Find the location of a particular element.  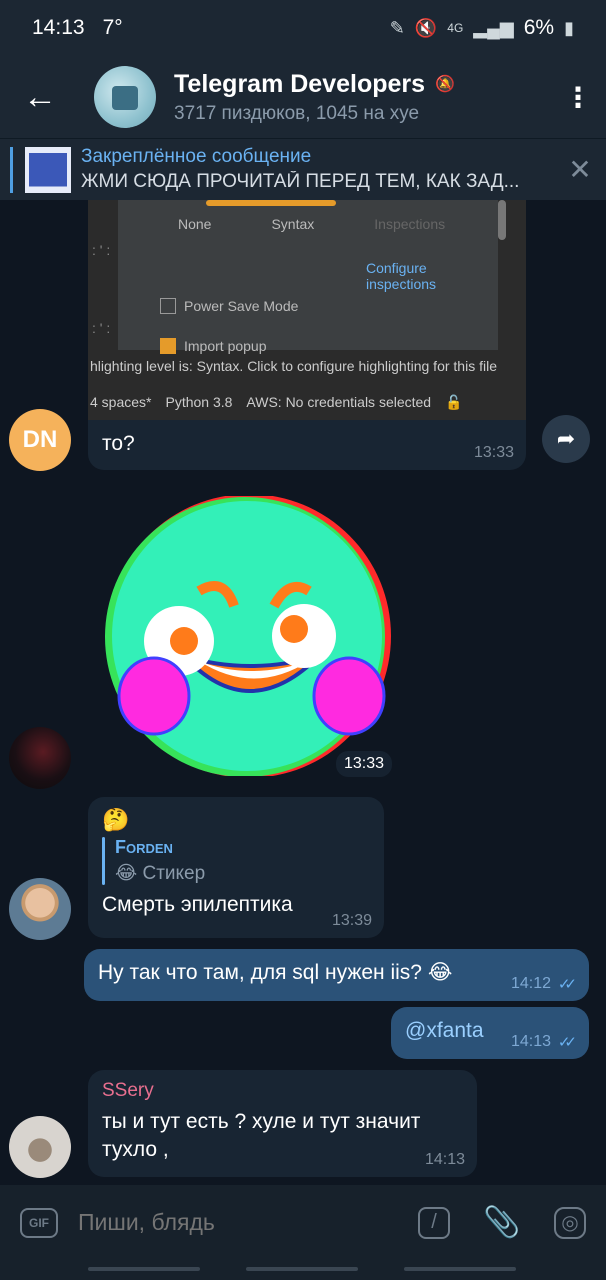

signal-icon: ▂▄▆ is located at coordinates (493, 27).